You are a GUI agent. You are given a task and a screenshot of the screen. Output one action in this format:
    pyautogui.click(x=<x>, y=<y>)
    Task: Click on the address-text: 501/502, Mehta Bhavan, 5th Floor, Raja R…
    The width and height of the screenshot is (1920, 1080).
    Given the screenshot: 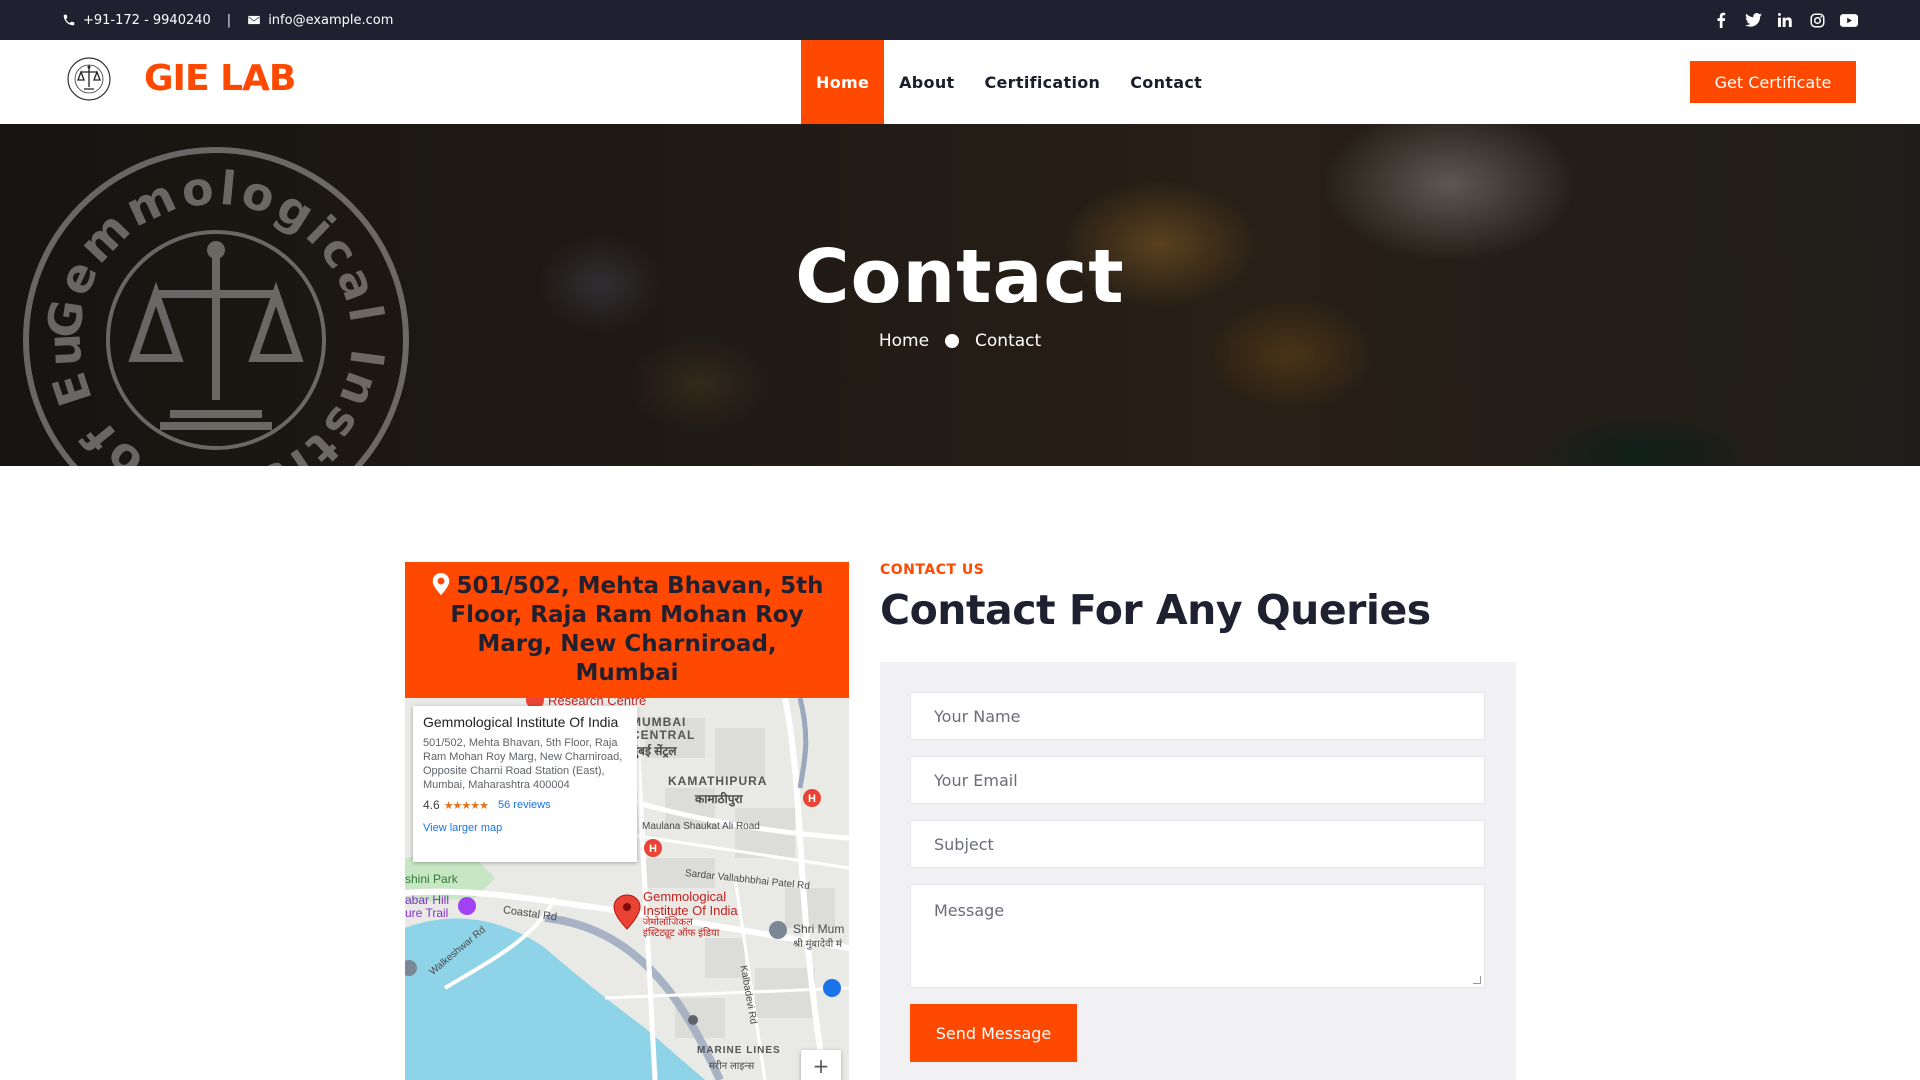 What is the action you would take?
    pyautogui.click(x=637, y=629)
    